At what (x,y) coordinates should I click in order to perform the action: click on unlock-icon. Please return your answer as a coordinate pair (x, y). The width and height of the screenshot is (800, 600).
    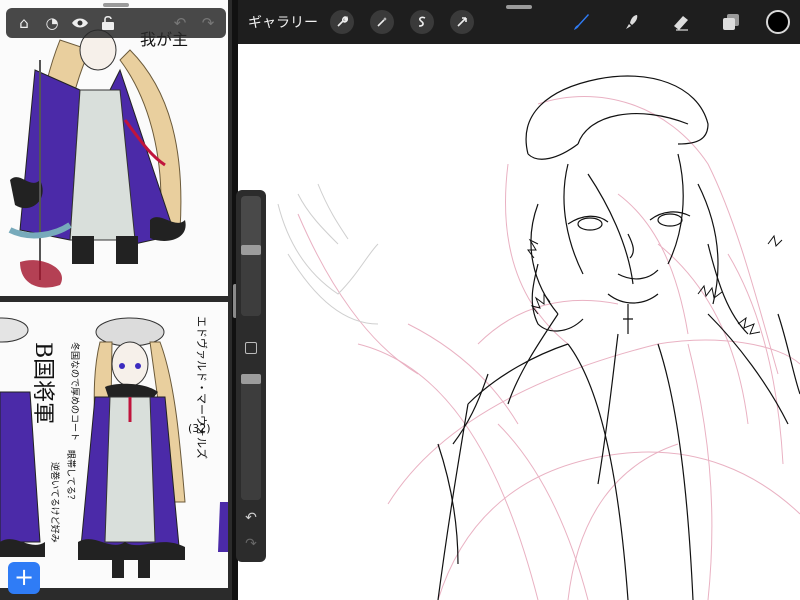
    Looking at the image, I should click on (108, 23).